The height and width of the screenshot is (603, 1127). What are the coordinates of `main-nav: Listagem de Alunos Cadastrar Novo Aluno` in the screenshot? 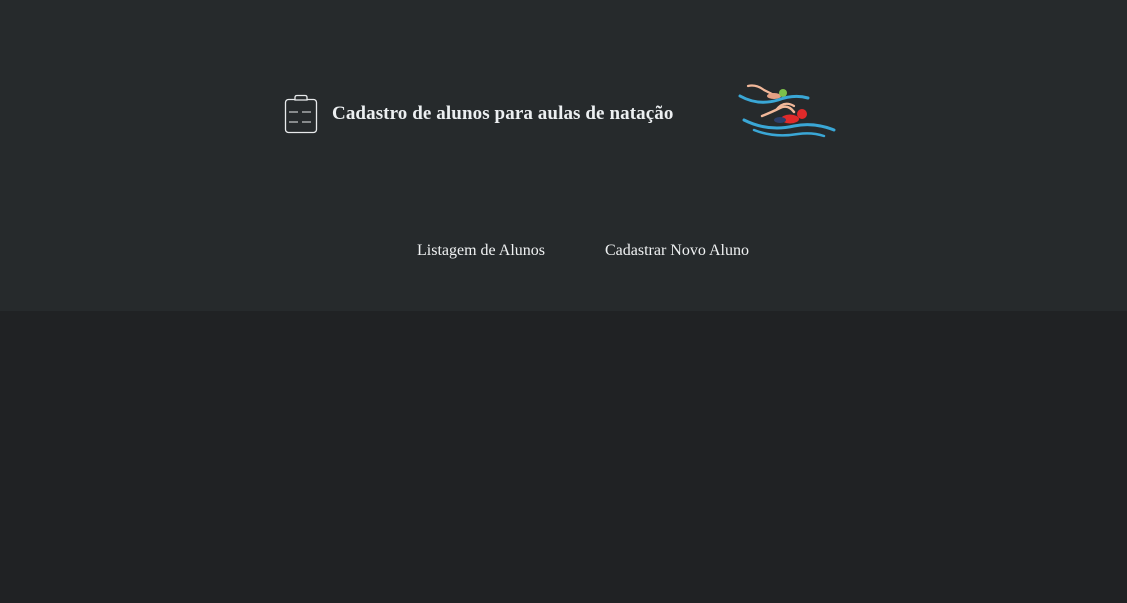 It's located at (563, 252).